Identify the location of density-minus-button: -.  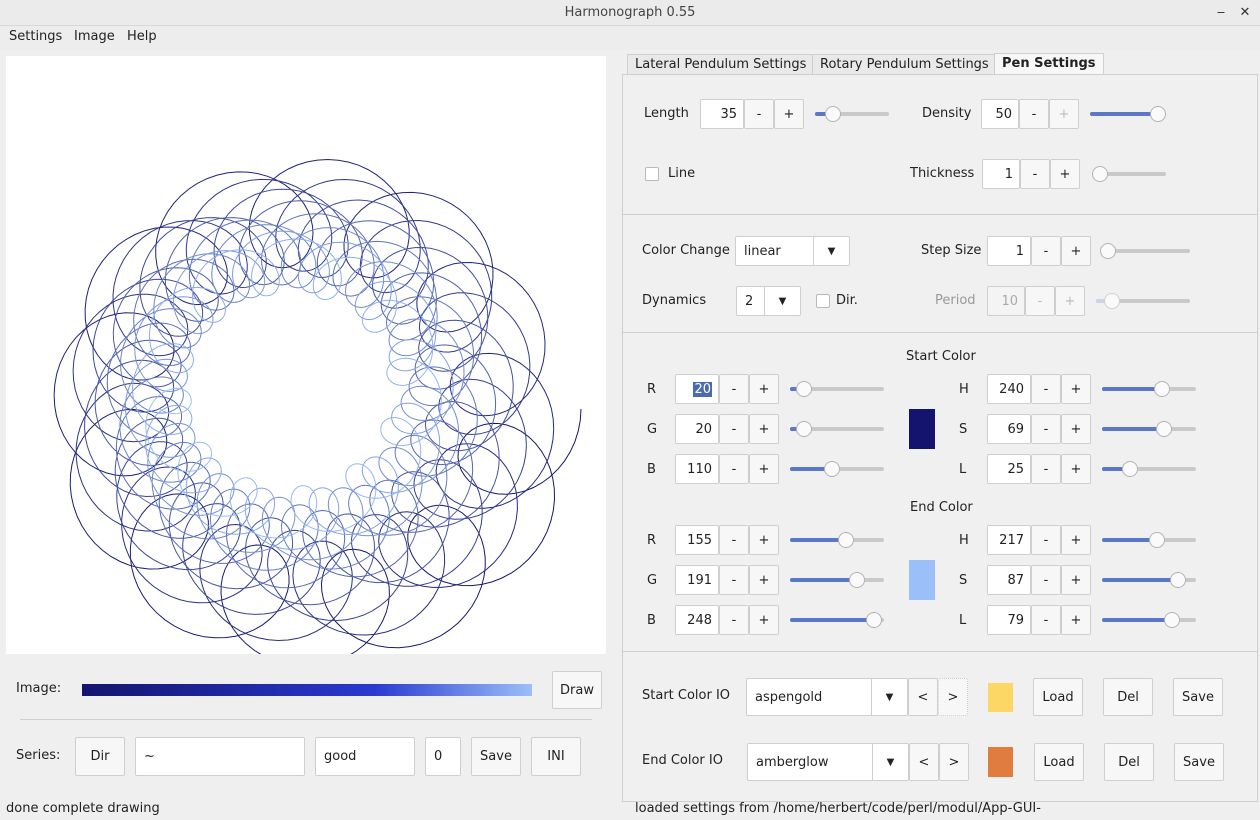
(1034, 114).